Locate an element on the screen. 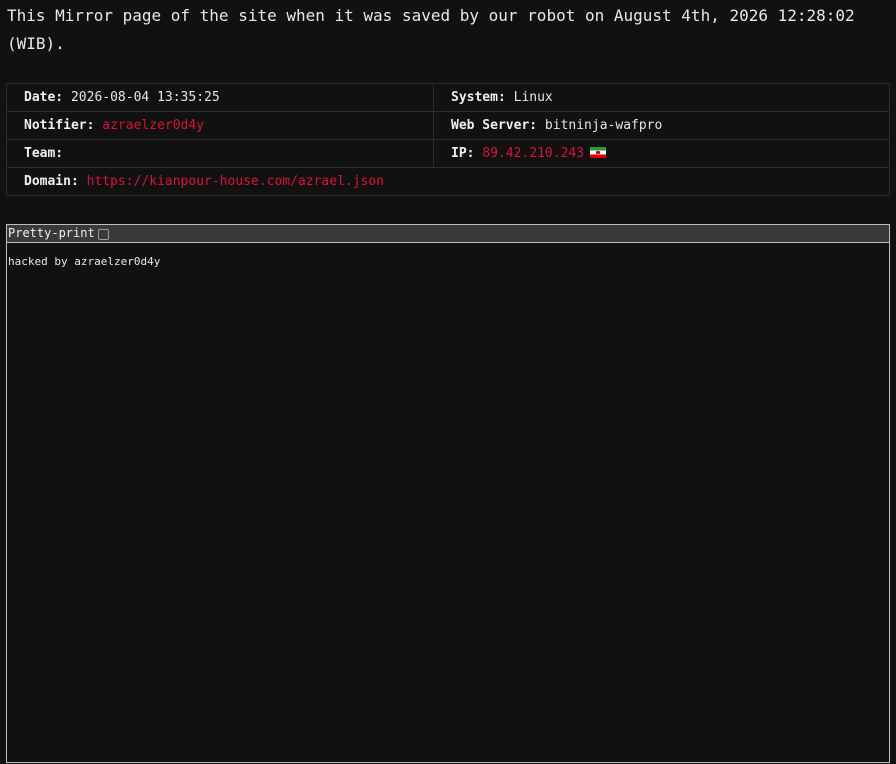 This screenshot has height=764, width=896. pretty-print-label: Pretty-print is located at coordinates (51, 233).